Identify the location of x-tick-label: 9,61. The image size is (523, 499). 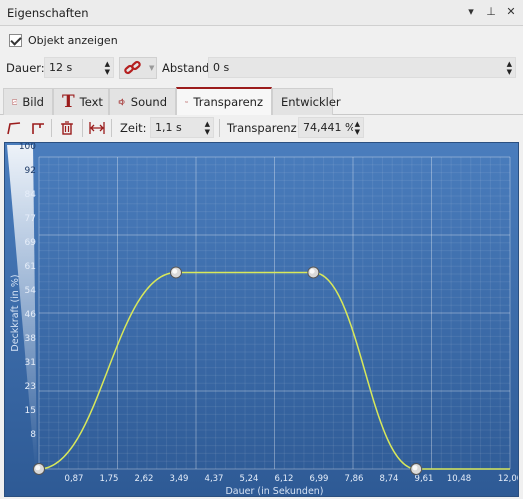
(424, 479).